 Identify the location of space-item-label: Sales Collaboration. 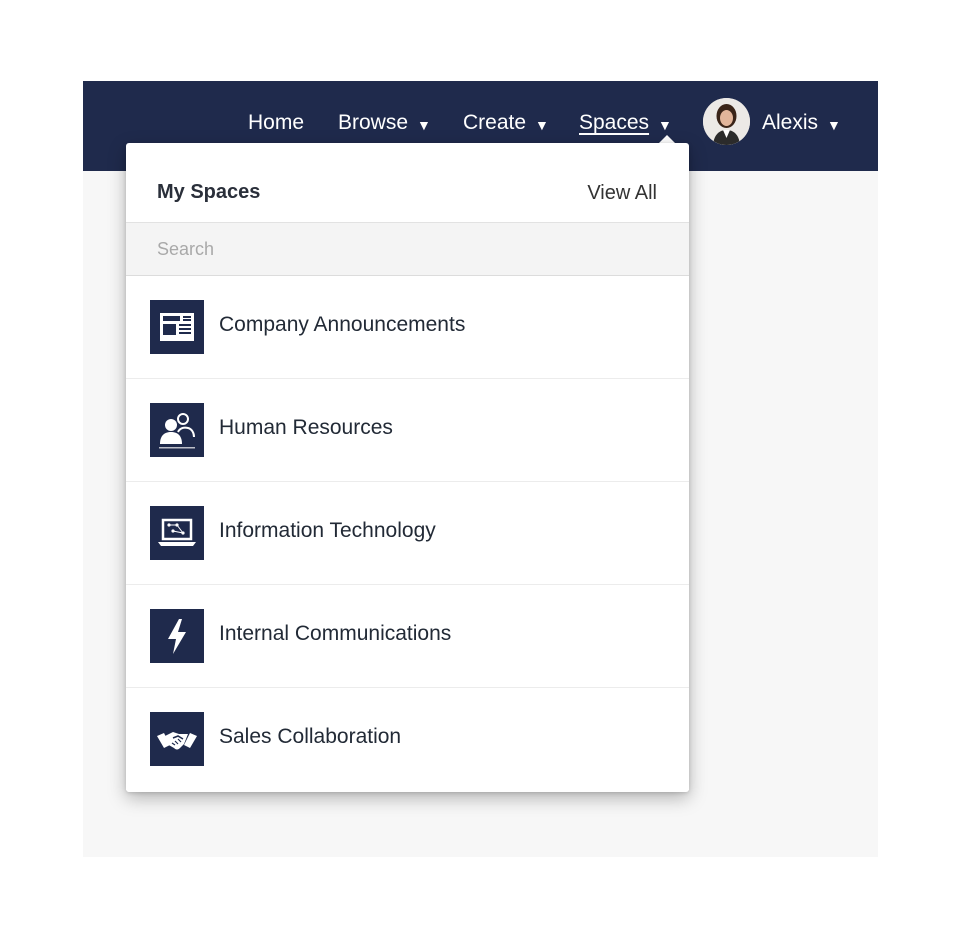
(310, 736).